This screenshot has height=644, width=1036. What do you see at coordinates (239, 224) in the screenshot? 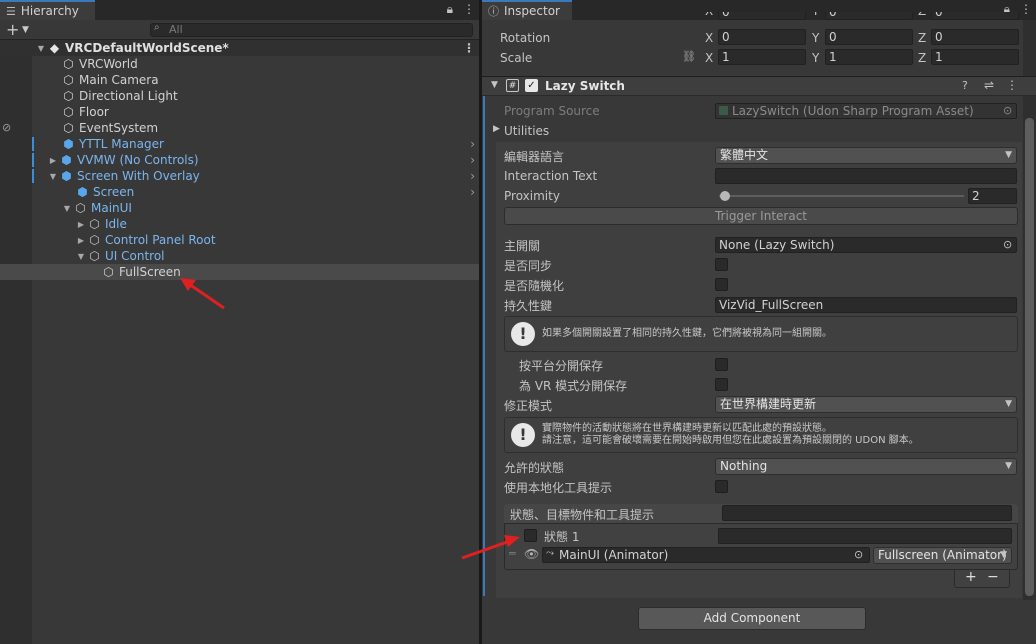
I see `tree-item-idle: ▶ ⬡ Idle` at bounding box center [239, 224].